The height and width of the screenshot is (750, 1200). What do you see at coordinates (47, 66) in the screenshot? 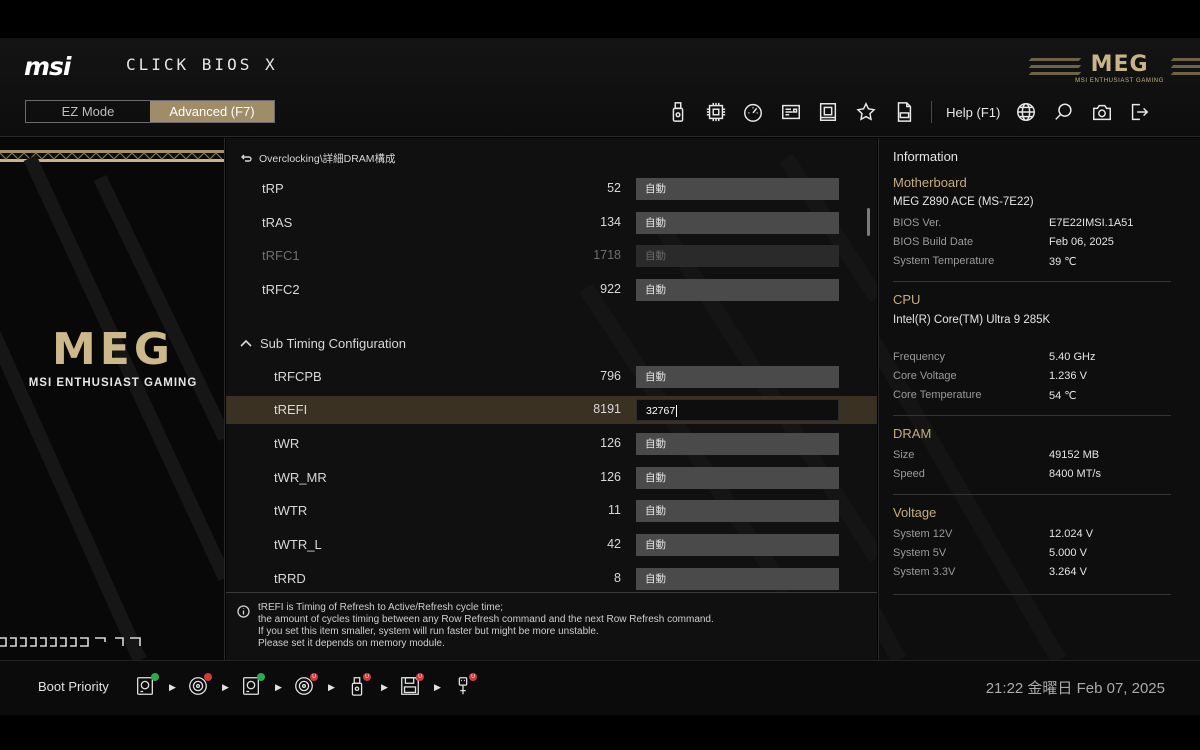
I see `msi-logo: msi` at bounding box center [47, 66].